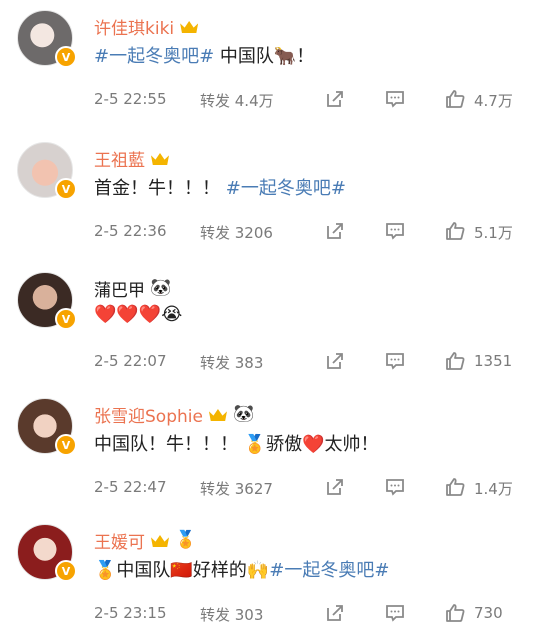 This screenshot has width=540, height=640. I want to click on comment-body: 中国队！牛！！！ 🏅骄傲❤️太帅！, so click(236, 444).